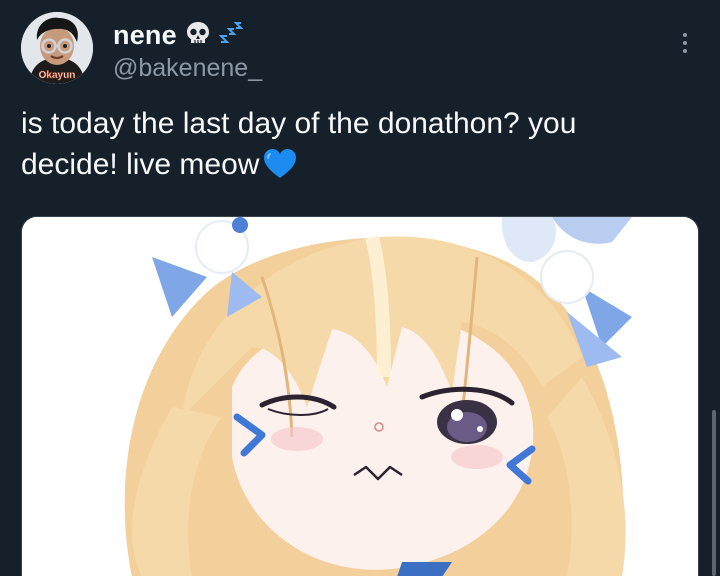 The height and width of the screenshot is (576, 720). What do you see at coordinates (187, 68) in the screenshot?
I see `author-handle: @bakenene_` at bounding box center [187, 68].